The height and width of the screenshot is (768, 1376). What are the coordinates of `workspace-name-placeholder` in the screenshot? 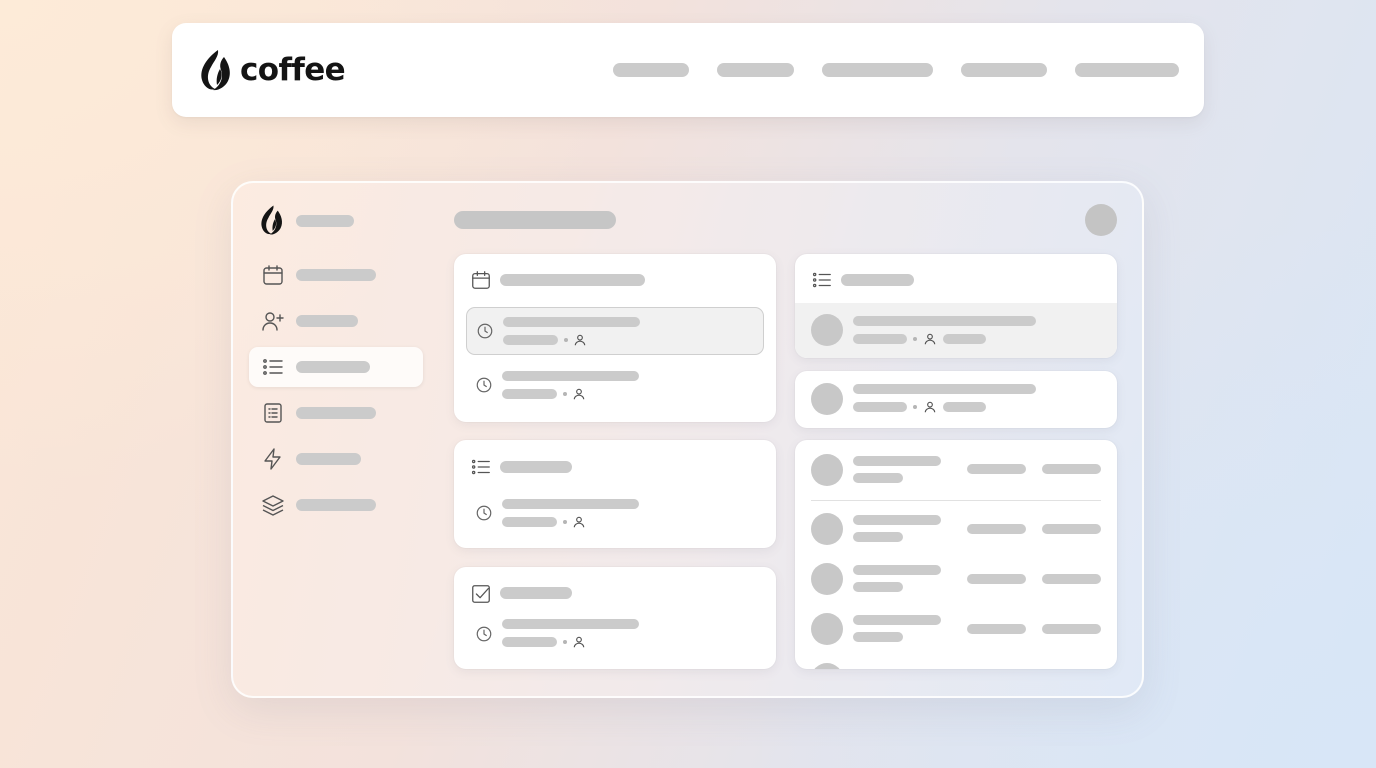 It's located at (325, 221).